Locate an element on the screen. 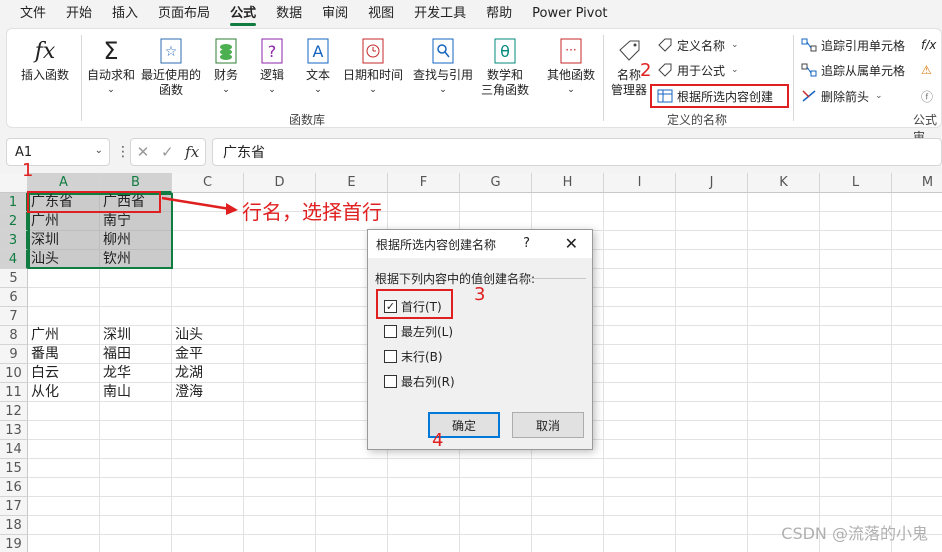  column-header: L is located at coordinates (856, 183).